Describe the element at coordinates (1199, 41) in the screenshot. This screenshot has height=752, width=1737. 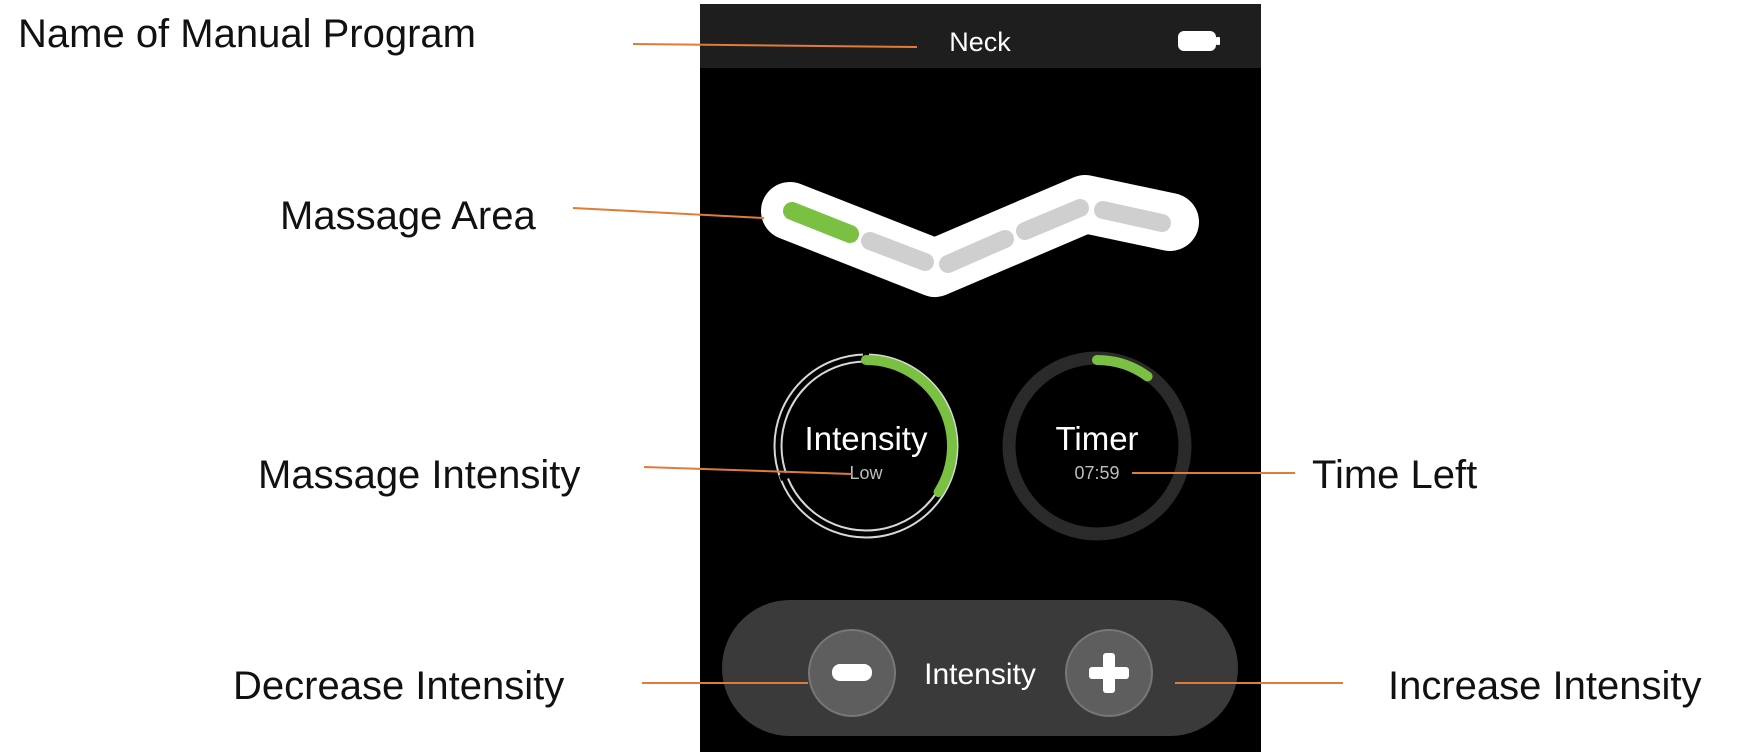
I see `battery-icon` at that location.